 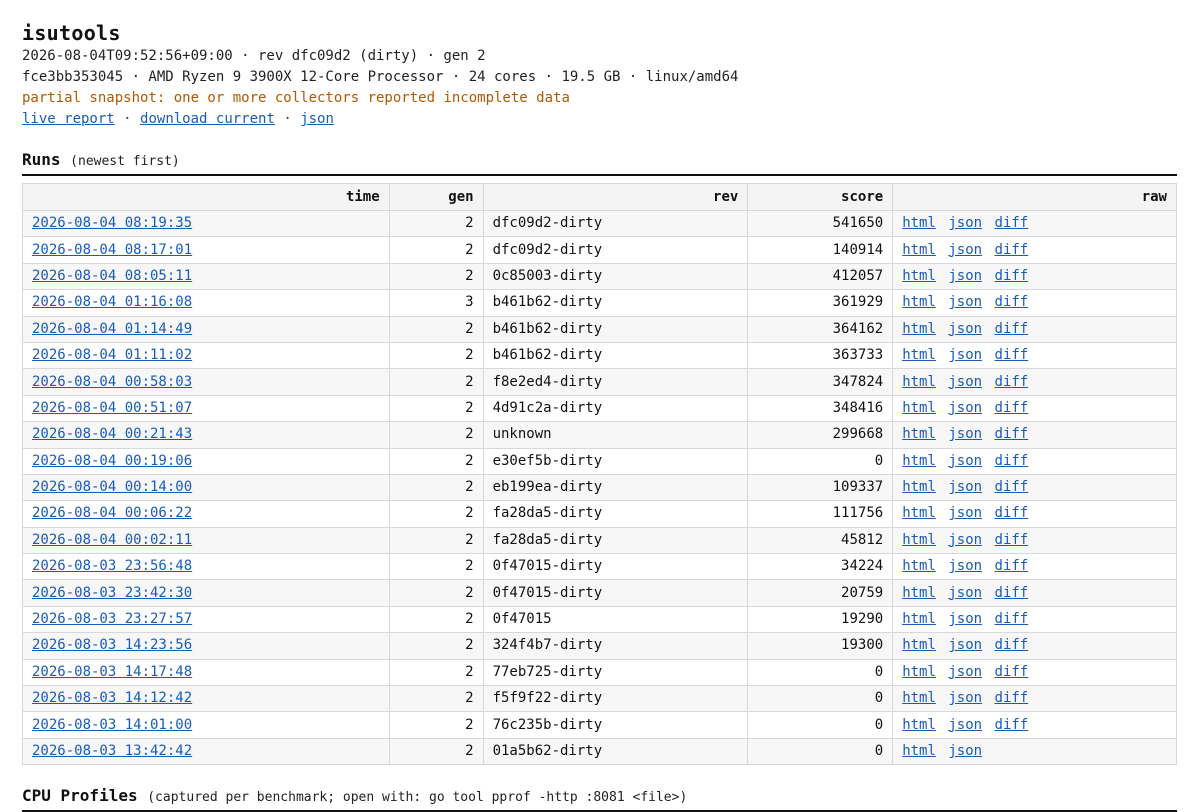 I want to click on time-cell: 2026-08-04 00:06:22, so click(x=206, y=514).